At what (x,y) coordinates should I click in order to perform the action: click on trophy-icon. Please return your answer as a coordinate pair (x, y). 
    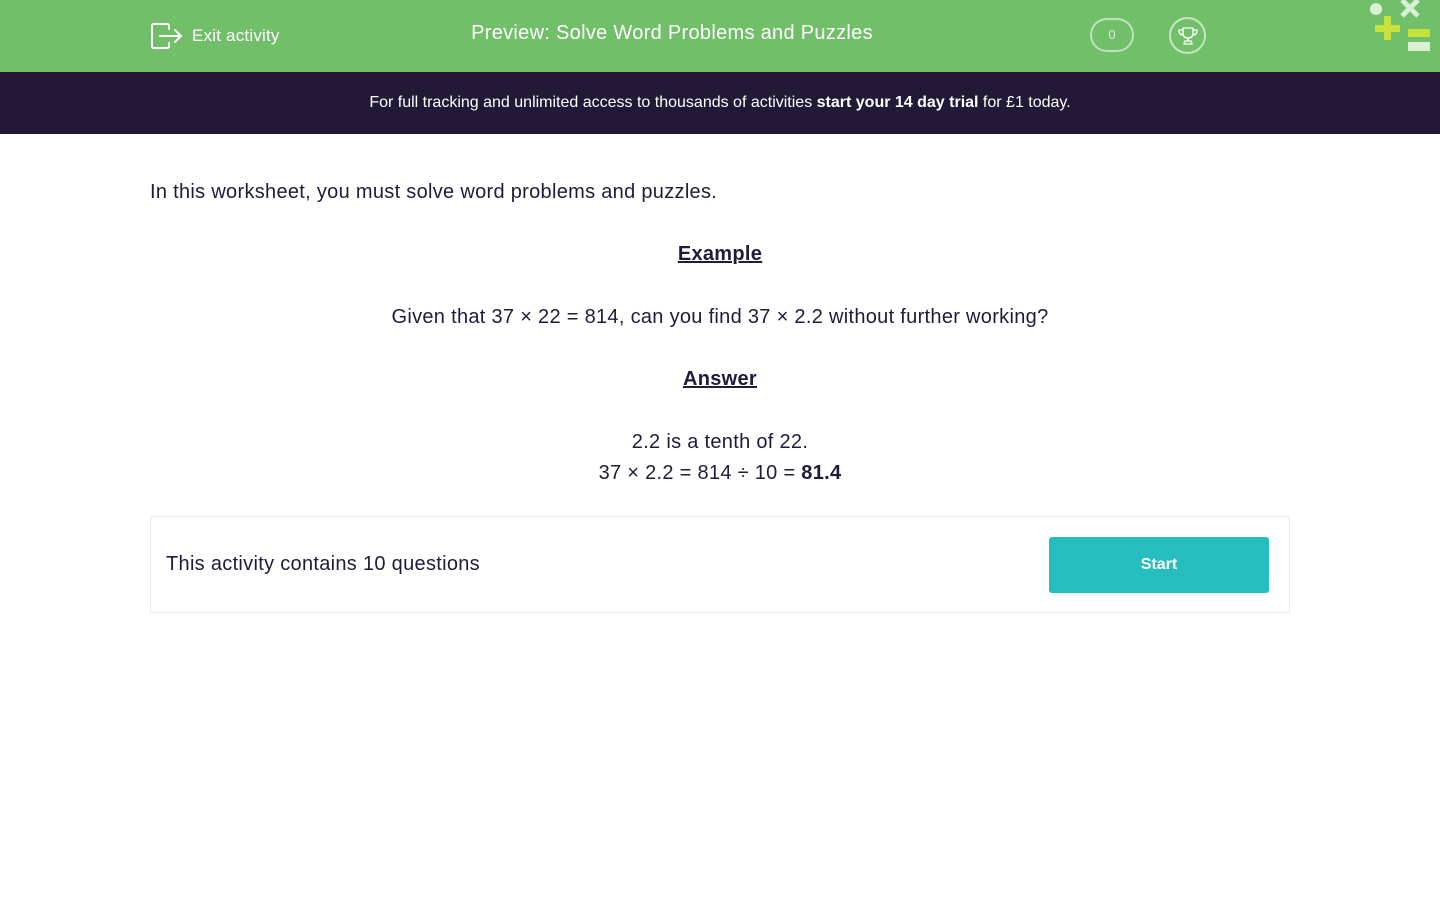
    Looking at the image, I should click on (1187, 35).